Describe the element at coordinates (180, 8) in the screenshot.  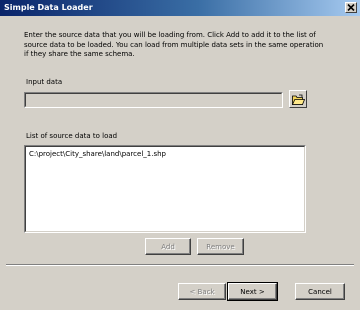
I see `title-bar: Simple Data Loader` at that location.